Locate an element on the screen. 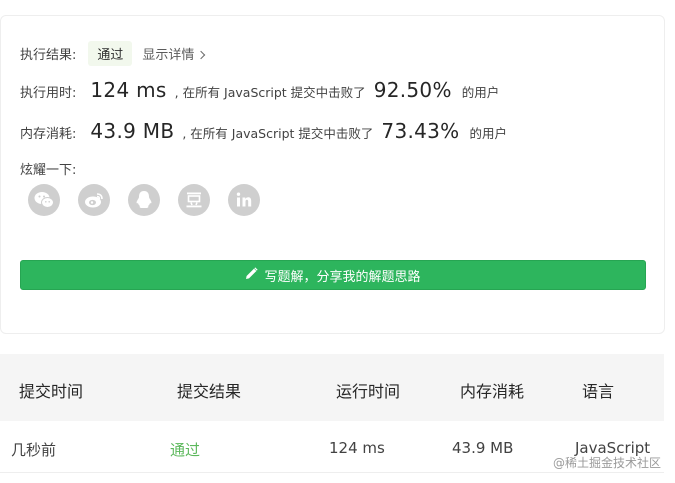 This screenshot has height=483, width=675. share-linkedin-button is located at coordinates (244, 200).